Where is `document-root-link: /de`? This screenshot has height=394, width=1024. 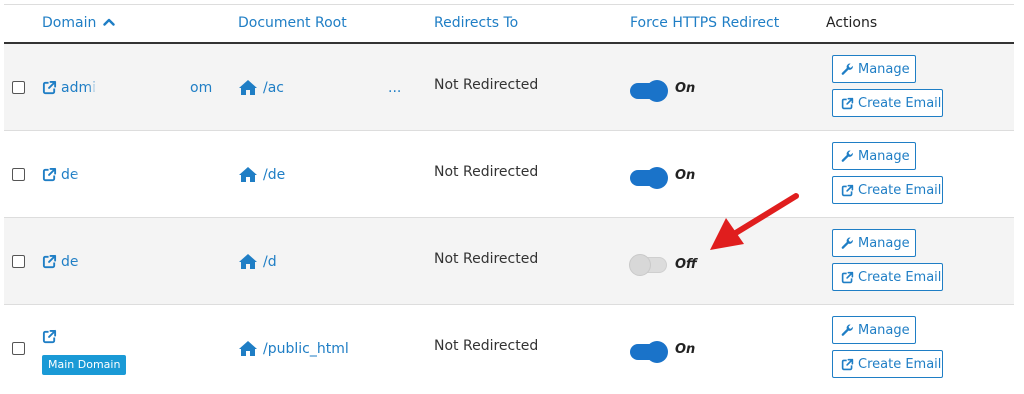 document-root-link: /de is located at coordinates (274, 175).